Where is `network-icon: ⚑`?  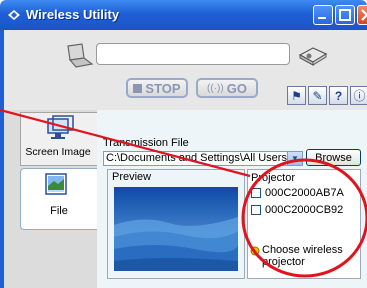
network-icon: ⚑ is located at coordinates (296, 95).